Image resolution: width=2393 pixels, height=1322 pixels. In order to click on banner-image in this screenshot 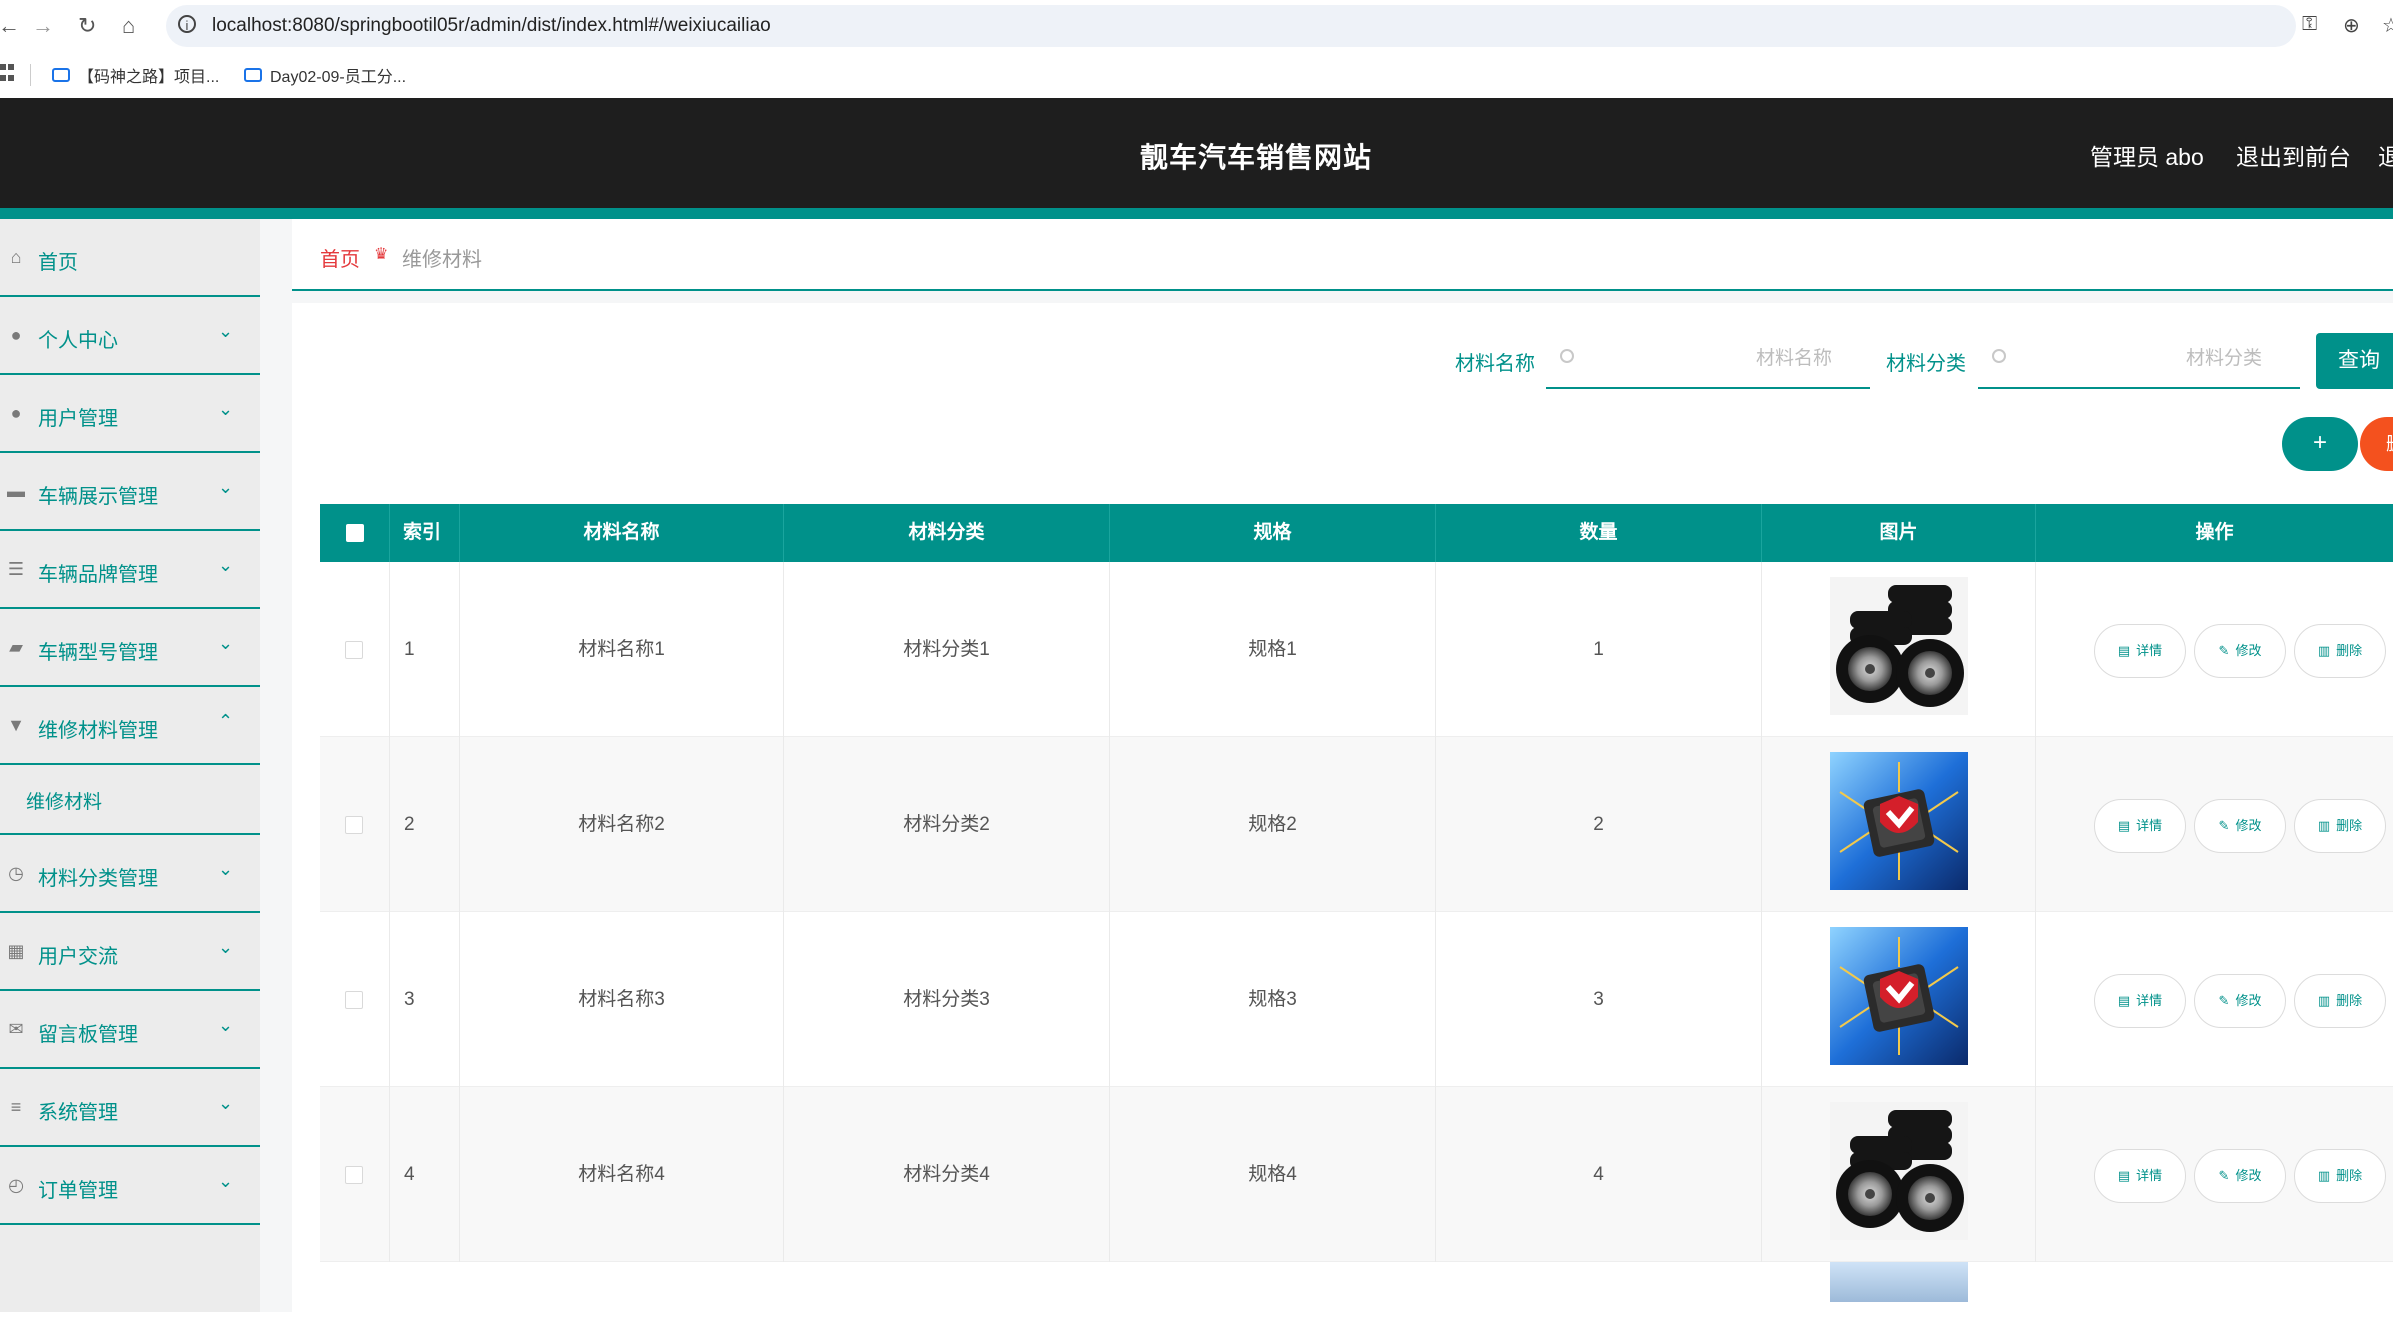, I will do `click(1899, 1282)`.